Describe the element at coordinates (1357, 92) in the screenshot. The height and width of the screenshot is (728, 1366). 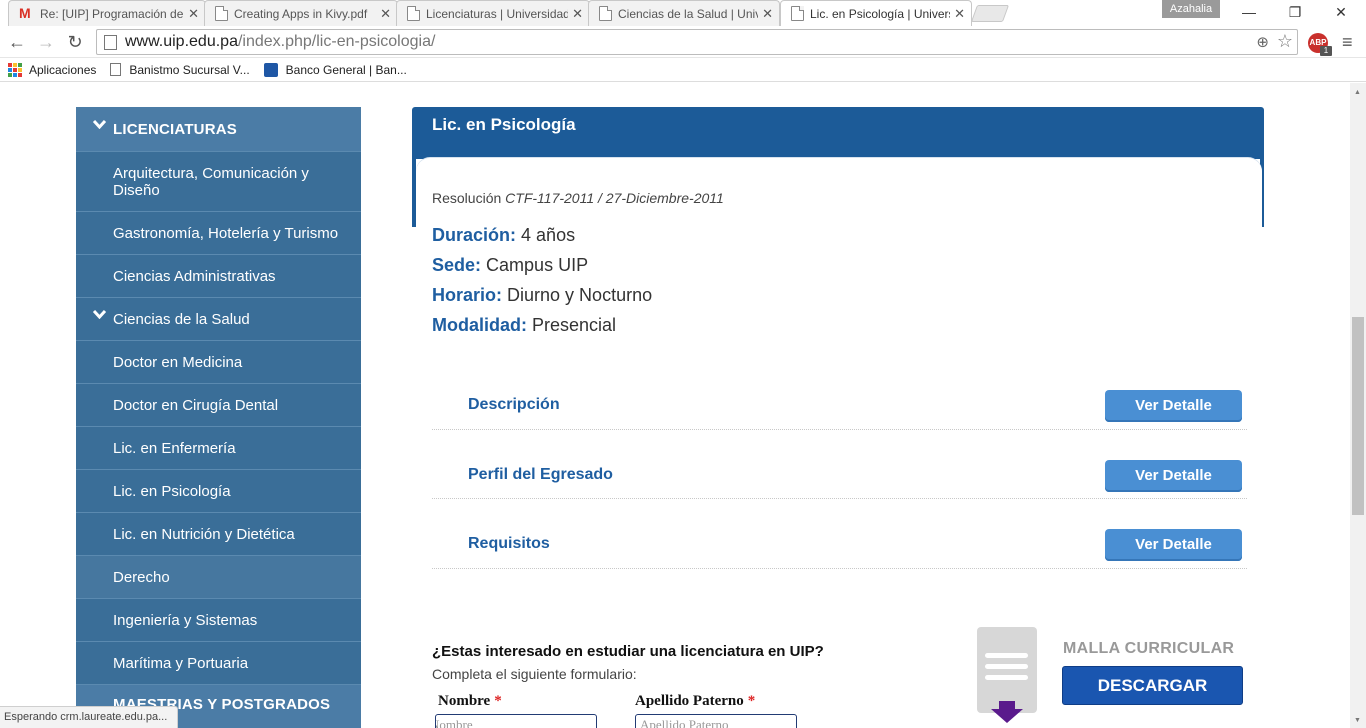
I see `scroll-up-icon: ▲` at that location.